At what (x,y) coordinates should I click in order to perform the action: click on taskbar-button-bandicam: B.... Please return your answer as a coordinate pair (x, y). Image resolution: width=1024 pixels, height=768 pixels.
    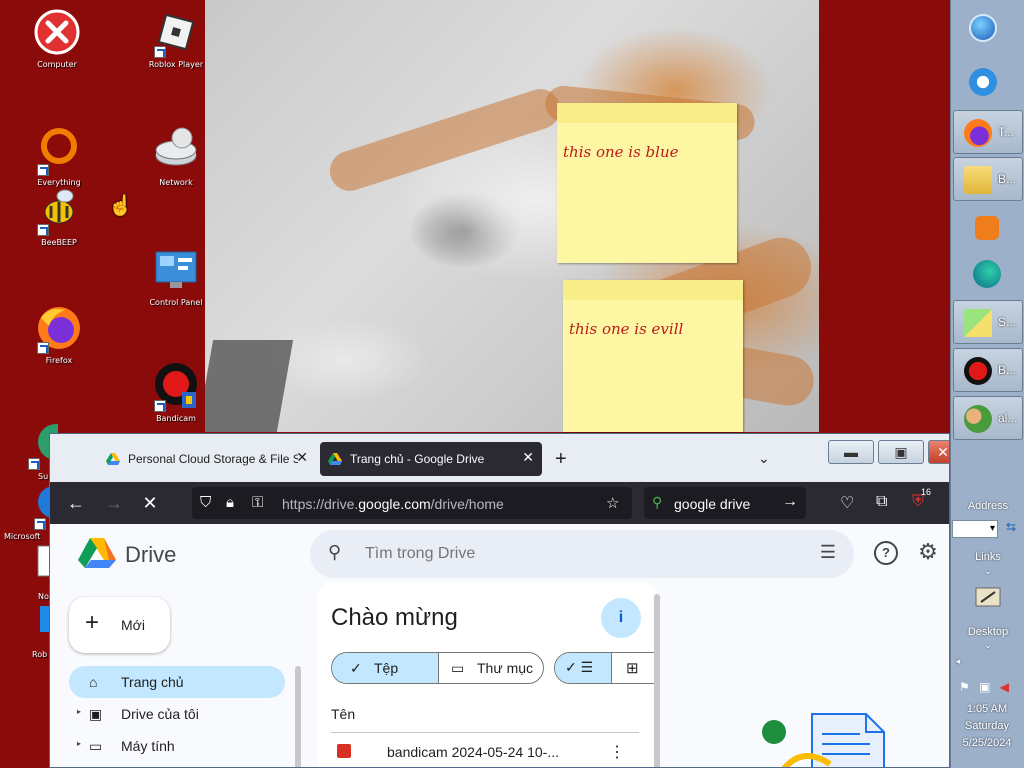
    Looking at the image, I should click on (988, 370).